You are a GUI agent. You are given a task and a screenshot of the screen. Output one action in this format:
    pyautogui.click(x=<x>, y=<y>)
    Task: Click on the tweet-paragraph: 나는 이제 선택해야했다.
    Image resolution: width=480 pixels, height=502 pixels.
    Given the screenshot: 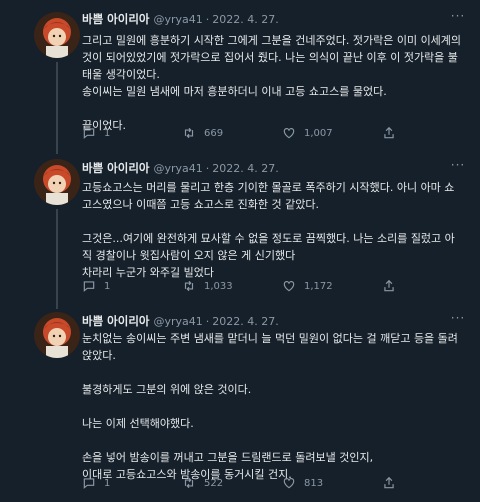 What is the action you would take?
    pyautogui.click(x=138, y=423)
    